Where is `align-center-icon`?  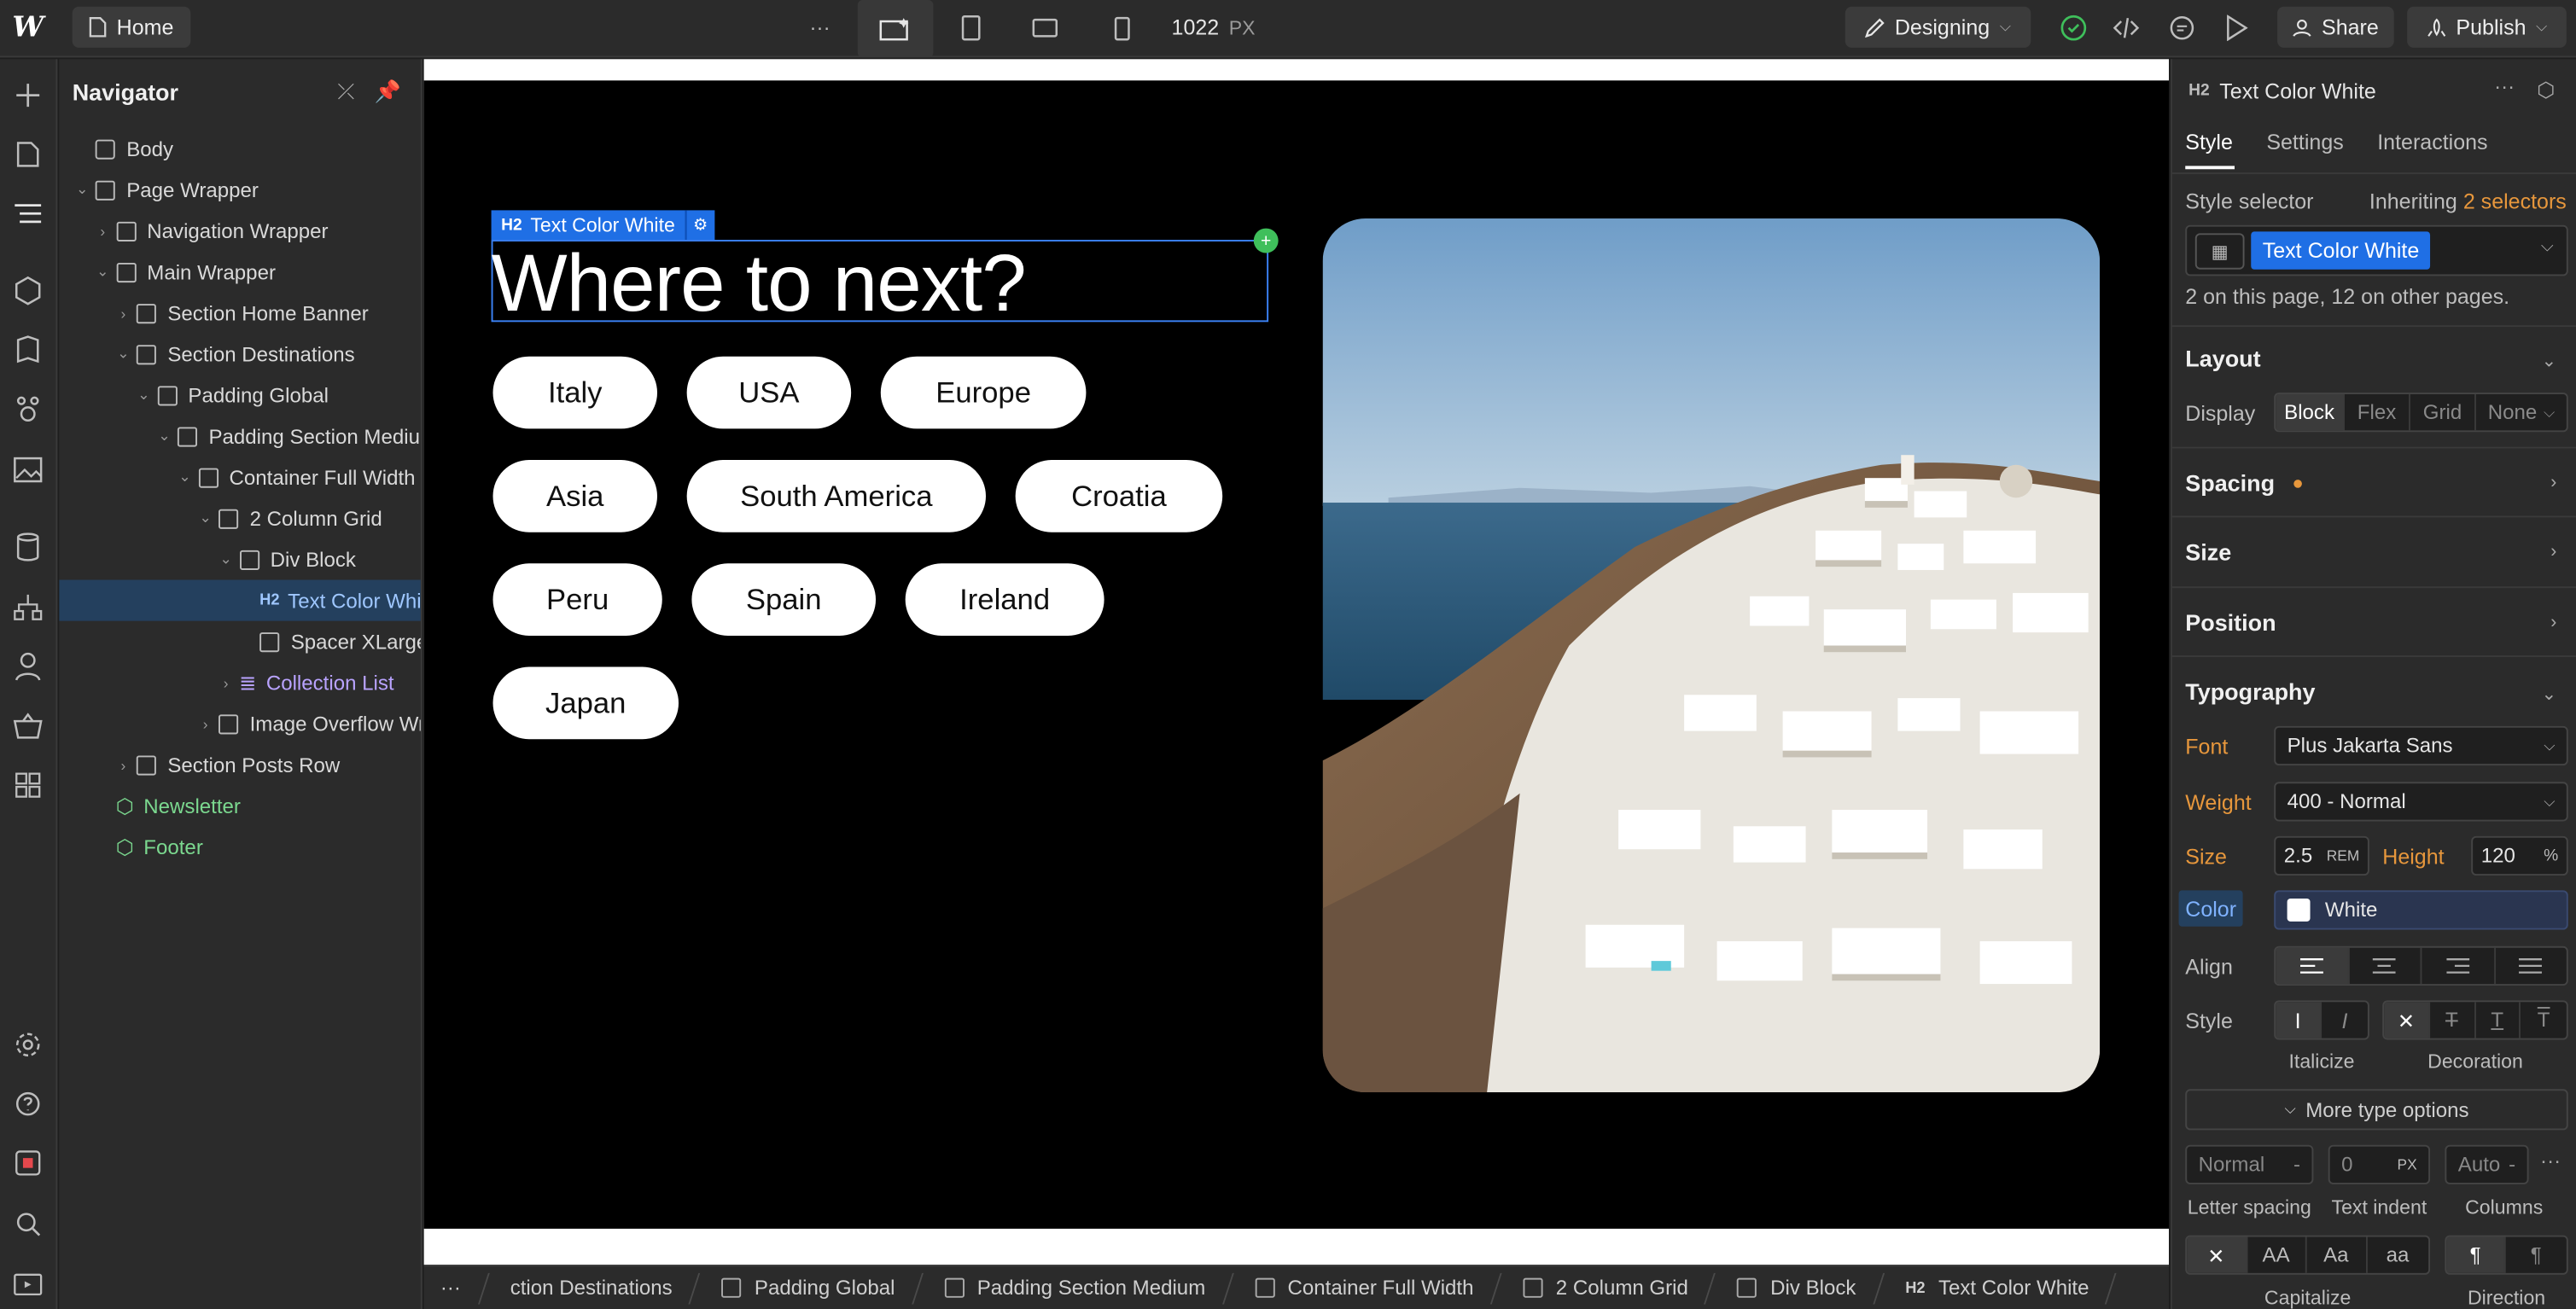
align-center-icon is located at coordinates (2385, 966).